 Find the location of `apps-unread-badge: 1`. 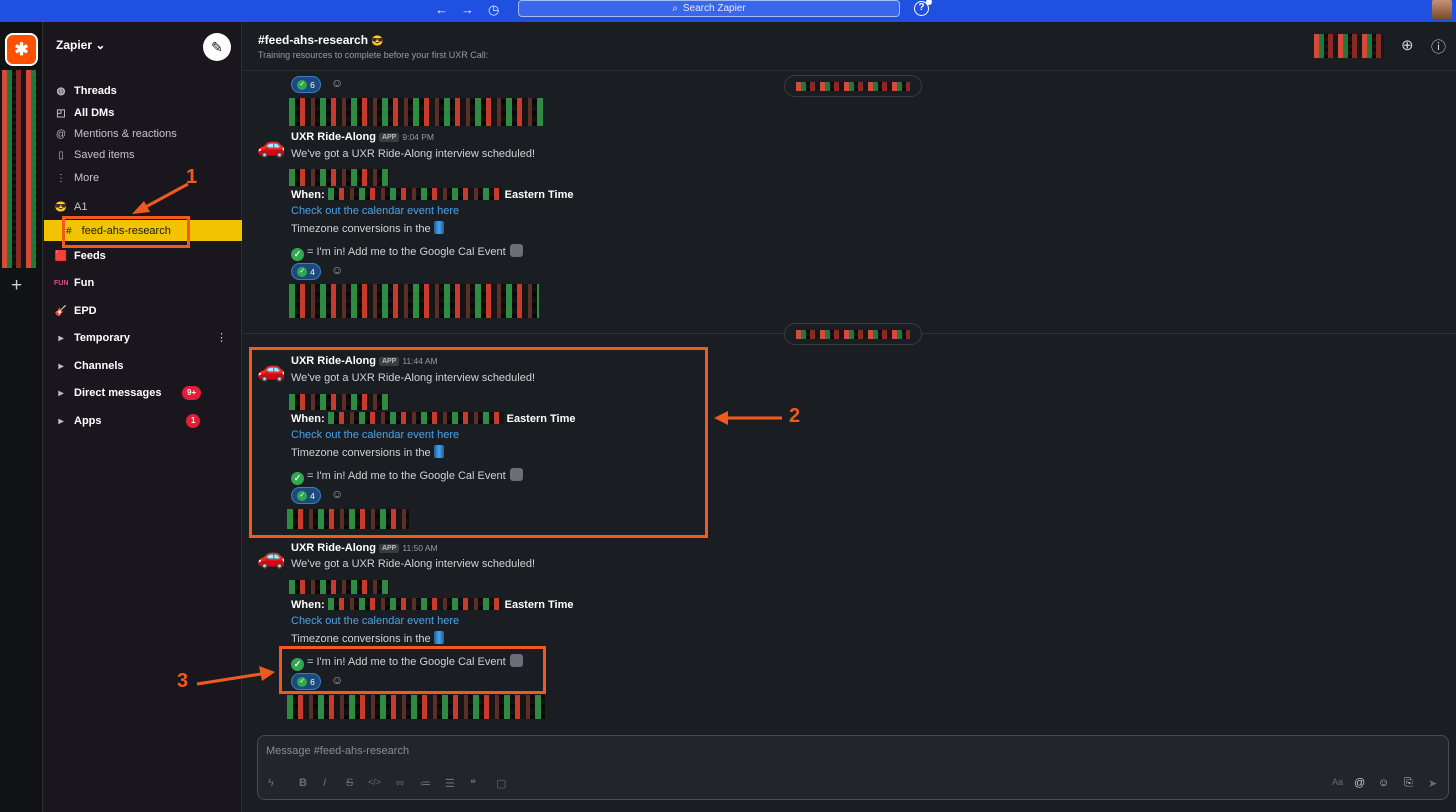

apps-unread-badge: 1 is located at coordinates (193, 421).